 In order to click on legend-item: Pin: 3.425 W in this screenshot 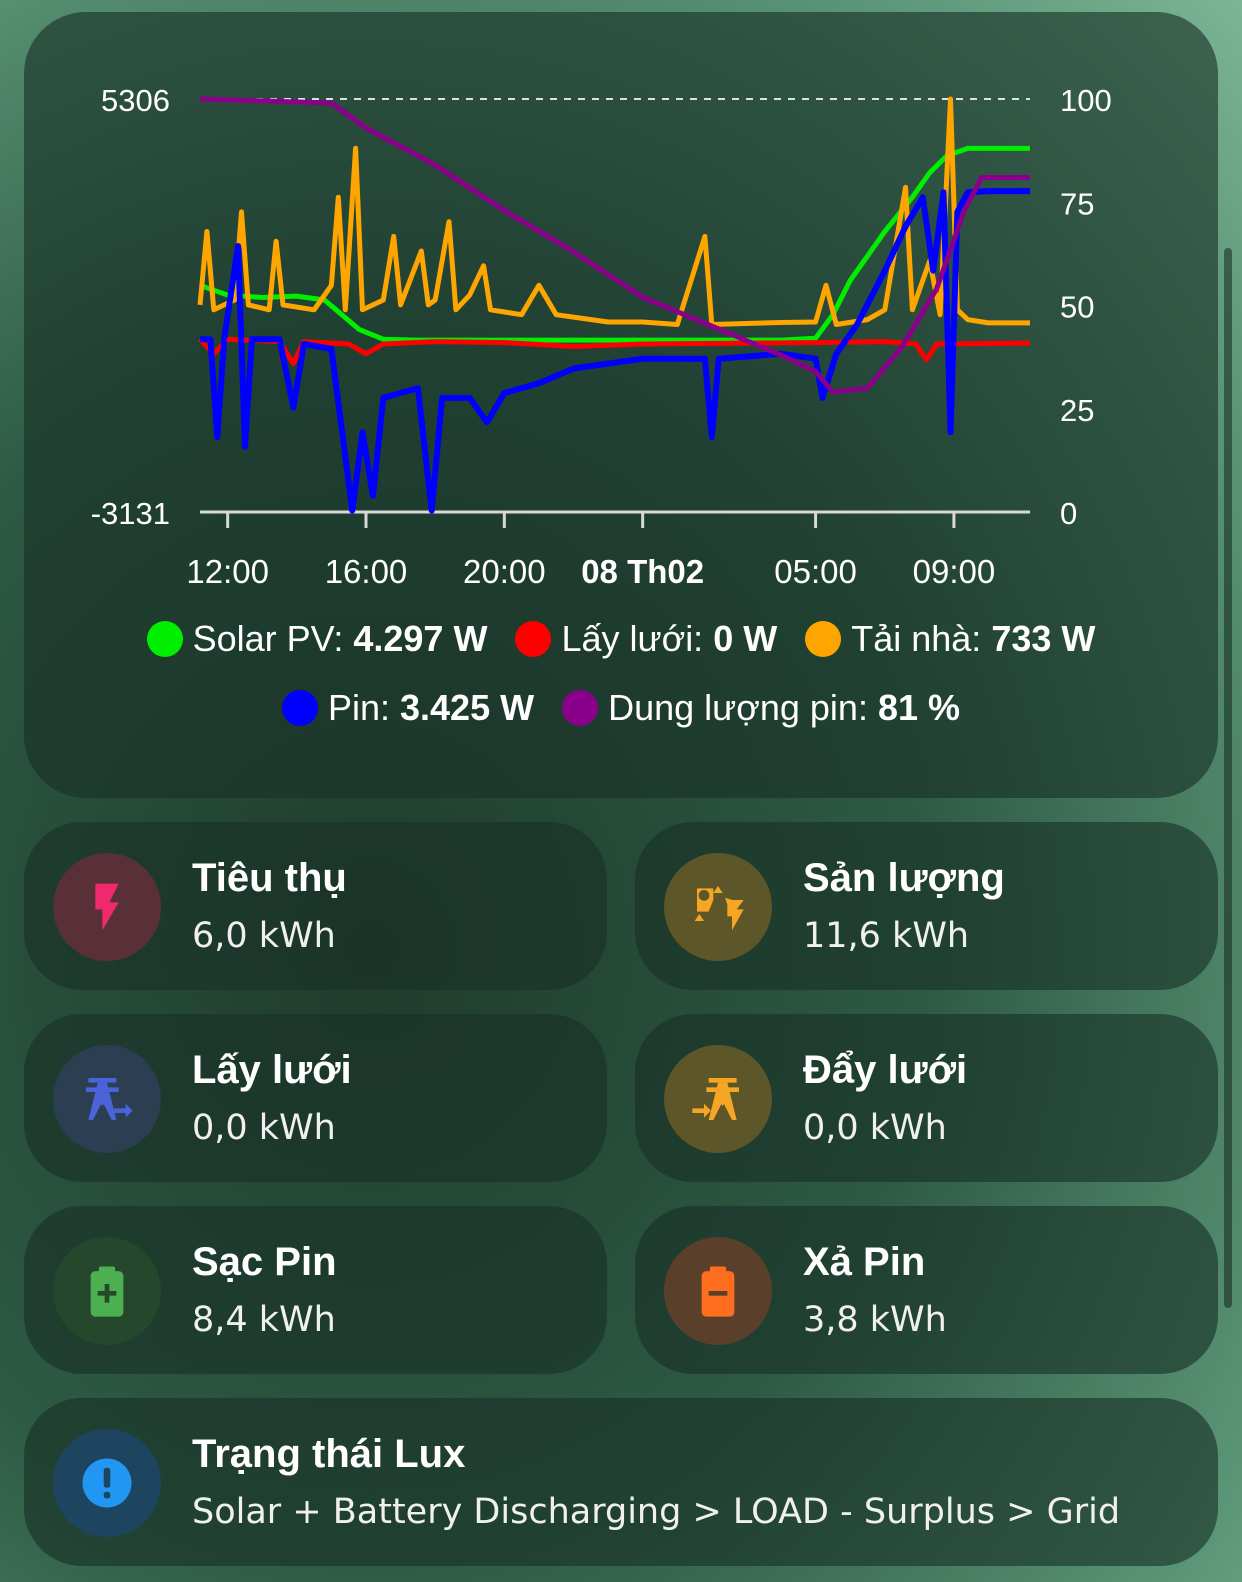, I will do `click(408, 708)`.